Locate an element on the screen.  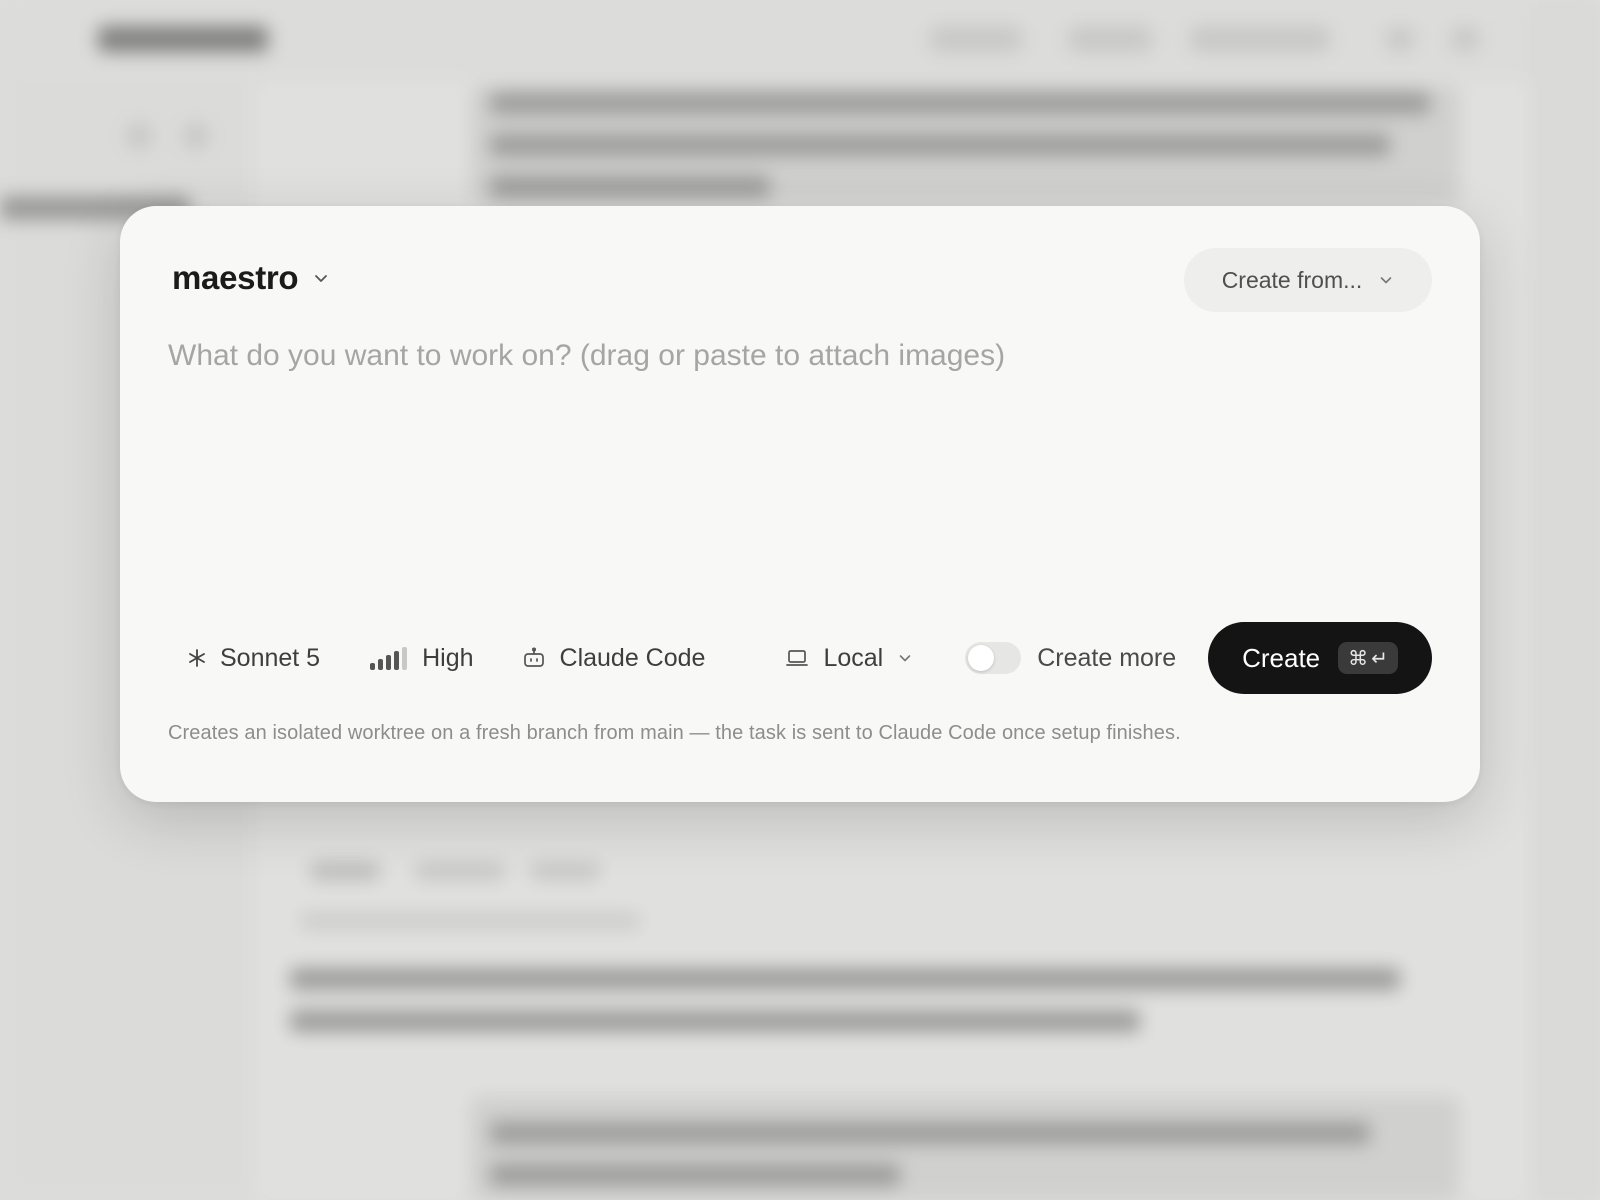
asterisk-icon is located at coordinates (197, 658).